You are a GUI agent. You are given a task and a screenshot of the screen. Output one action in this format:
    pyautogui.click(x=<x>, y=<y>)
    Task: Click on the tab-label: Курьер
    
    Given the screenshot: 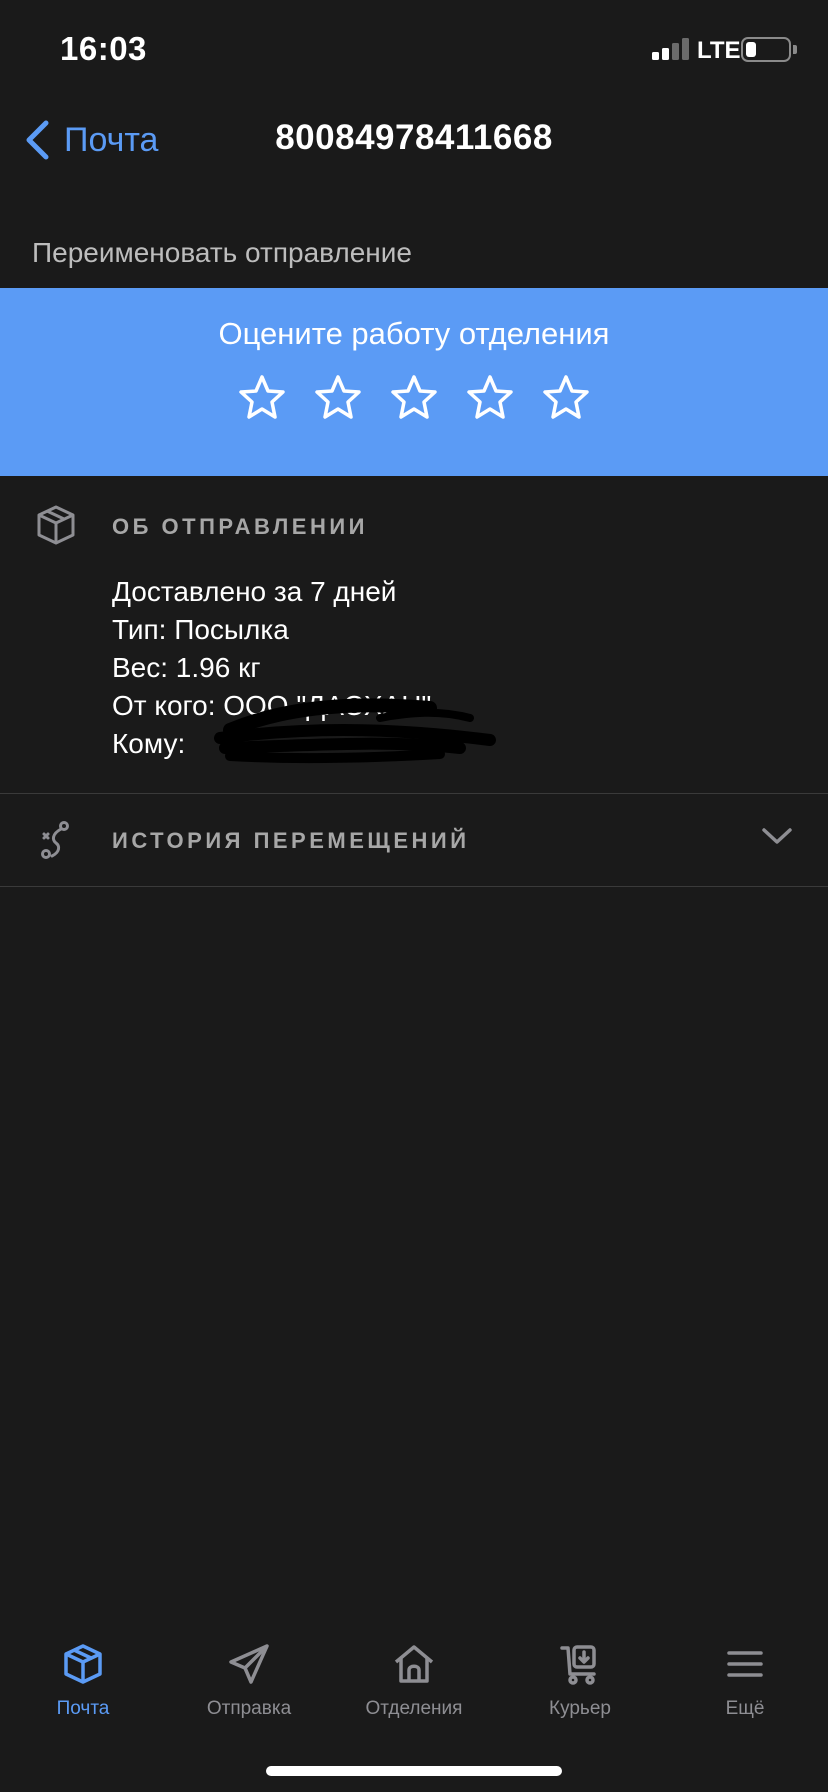 What is the action you would take?
    pyautogui.click(x=580, y=1708)
    